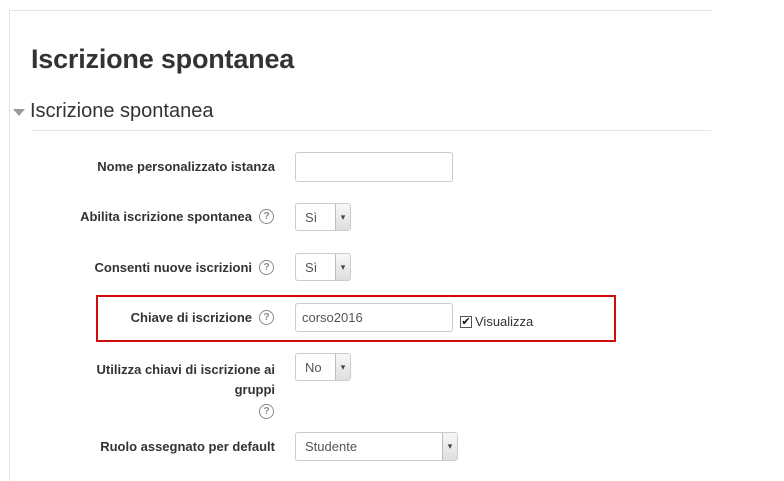  Describe the element at coordinates (504, 321) in the screenshot. I see `show-key-label: Visualizza` at that location.